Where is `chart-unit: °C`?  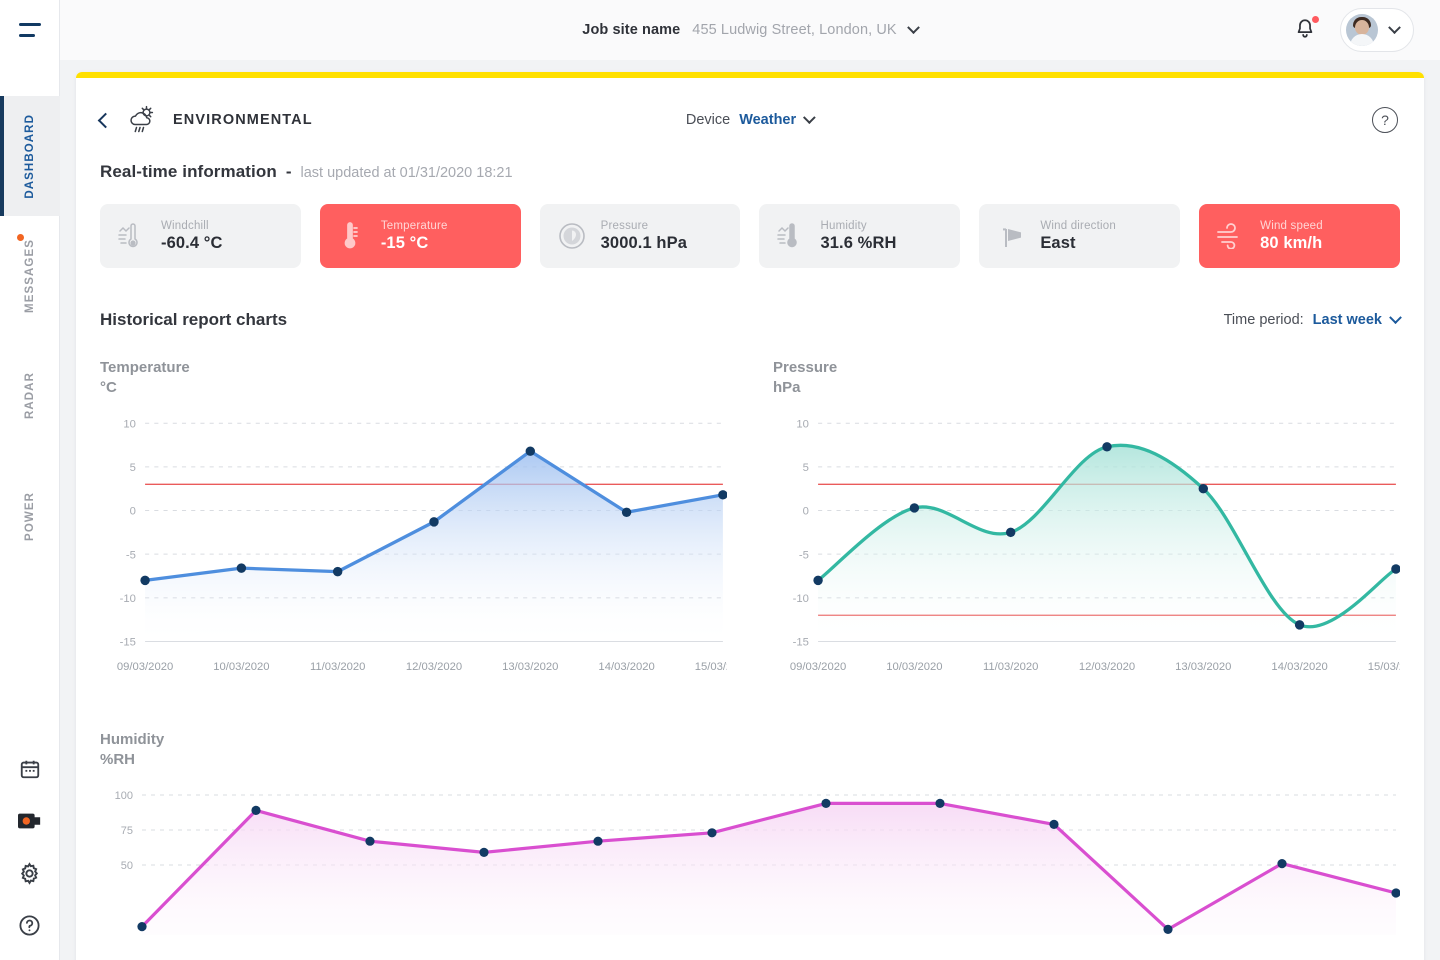
chart-unit: °C is located at coordinates (108, 387).